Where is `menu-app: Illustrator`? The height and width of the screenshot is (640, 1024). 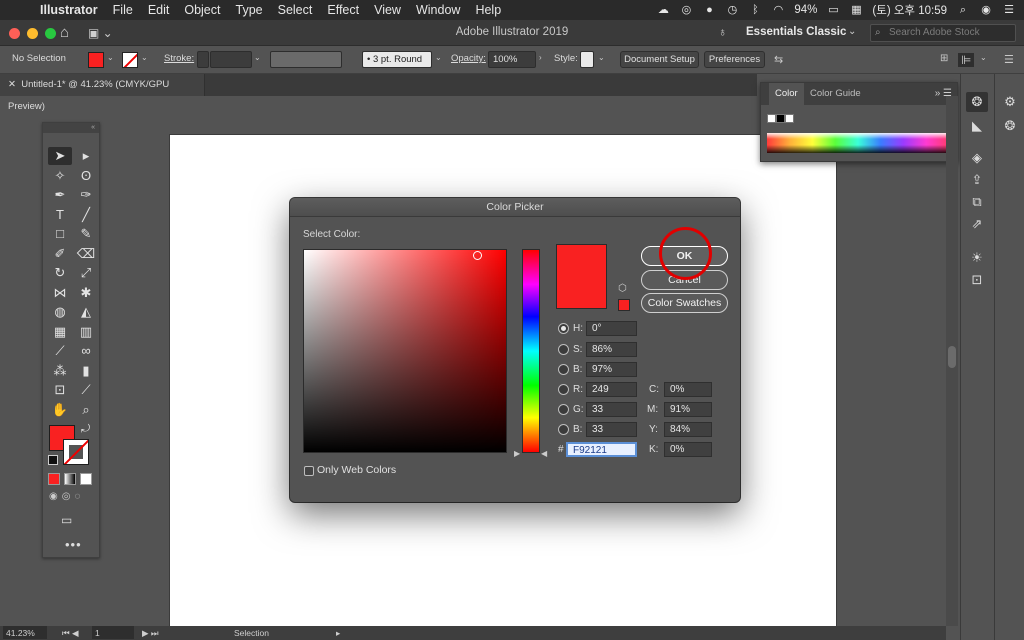 menu-app: Illustrator is located at coordinates (73, 10).